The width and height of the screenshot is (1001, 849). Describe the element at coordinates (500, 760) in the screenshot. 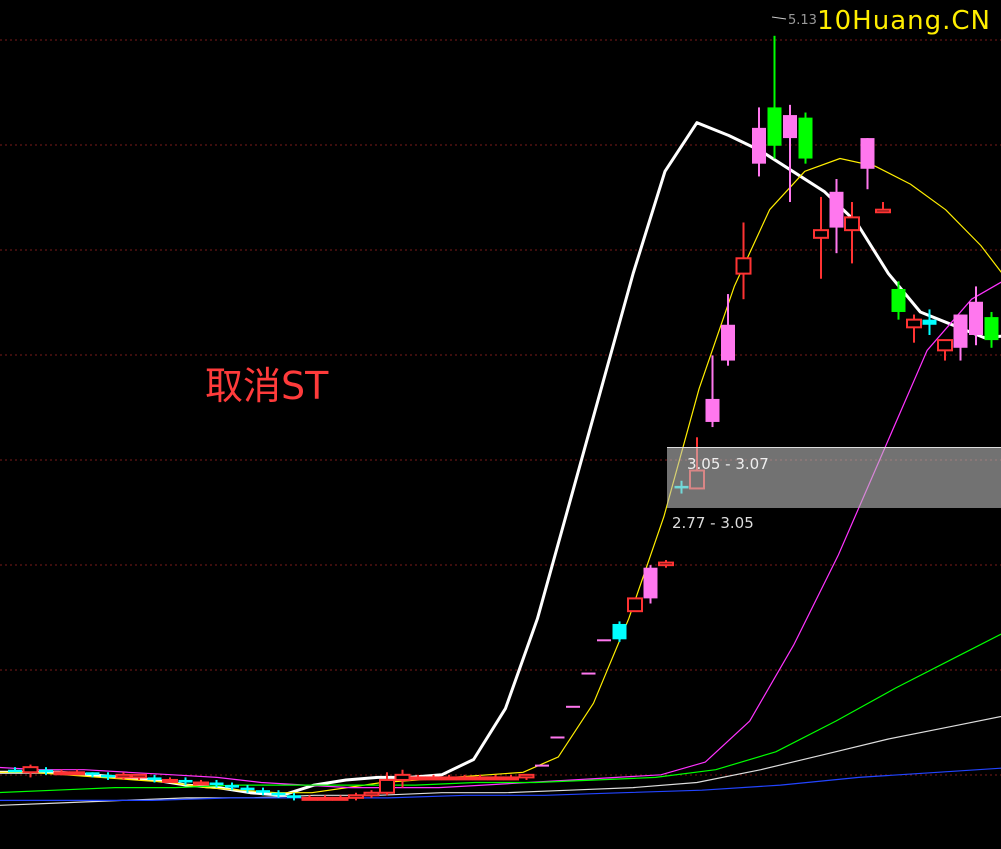

I see `moving-average-line` at that location.